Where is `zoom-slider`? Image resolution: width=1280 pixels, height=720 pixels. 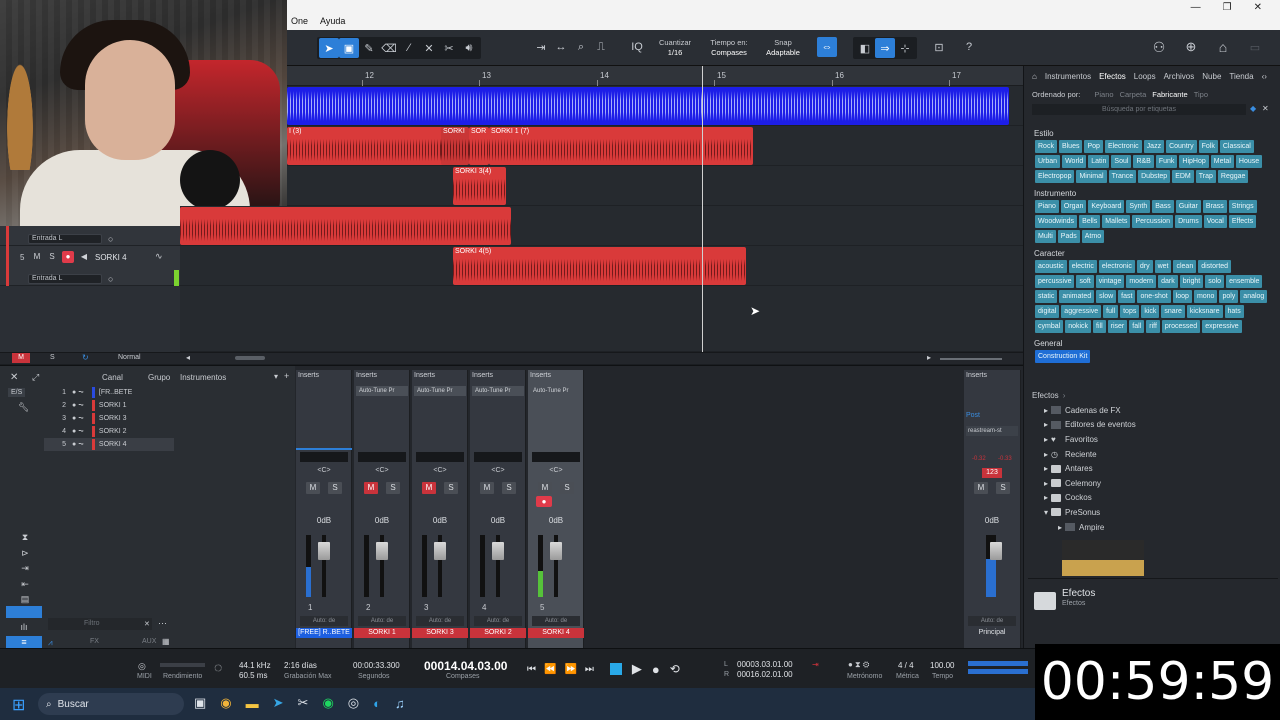
zoom-slider is located at coordinates (971, 359).